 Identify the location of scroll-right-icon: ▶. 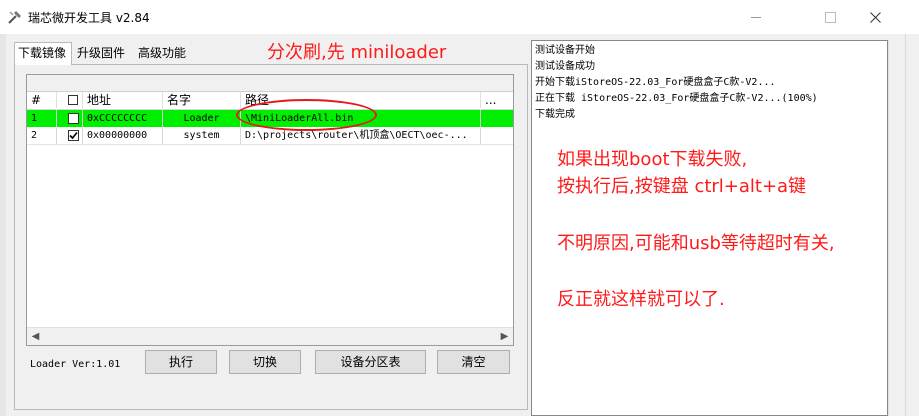
(504, 336).